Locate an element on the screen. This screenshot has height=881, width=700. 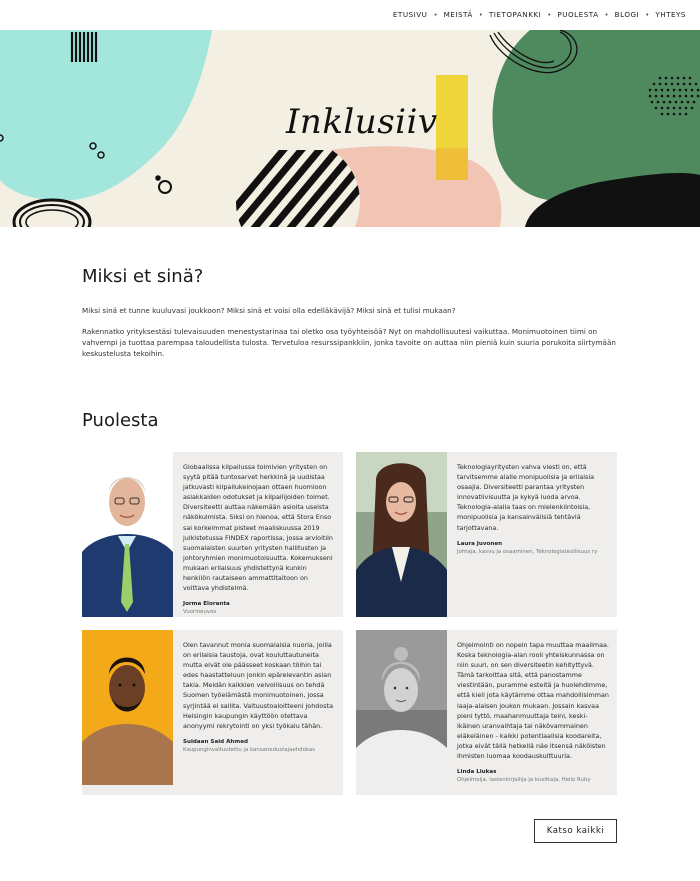
nav-item-puolesta: PUOLESTA is located at coordinates (577, 14).